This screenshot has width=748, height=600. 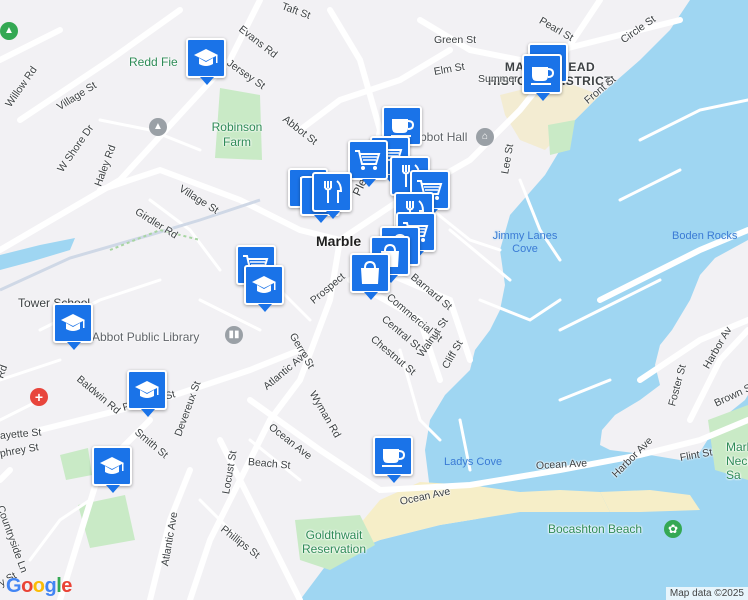 What do you see at coordinates (339, 241) in the screenshot?
I see `place-name-marble: Marble` at bounding box center [339, 241].